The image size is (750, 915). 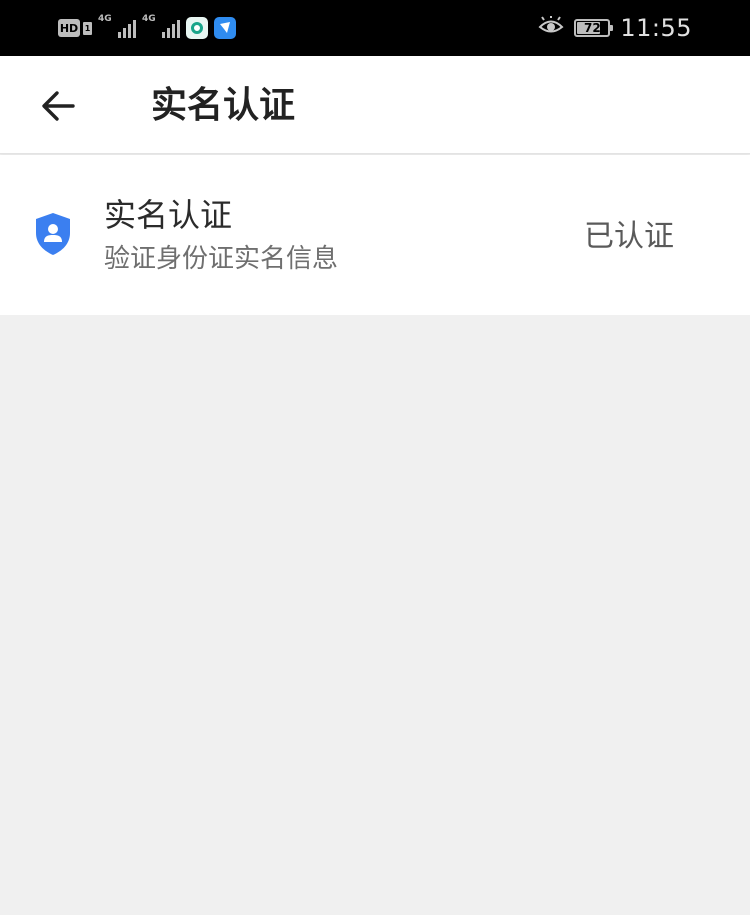 I want to click on sim-badge: 1, so click(x=87, y=28).